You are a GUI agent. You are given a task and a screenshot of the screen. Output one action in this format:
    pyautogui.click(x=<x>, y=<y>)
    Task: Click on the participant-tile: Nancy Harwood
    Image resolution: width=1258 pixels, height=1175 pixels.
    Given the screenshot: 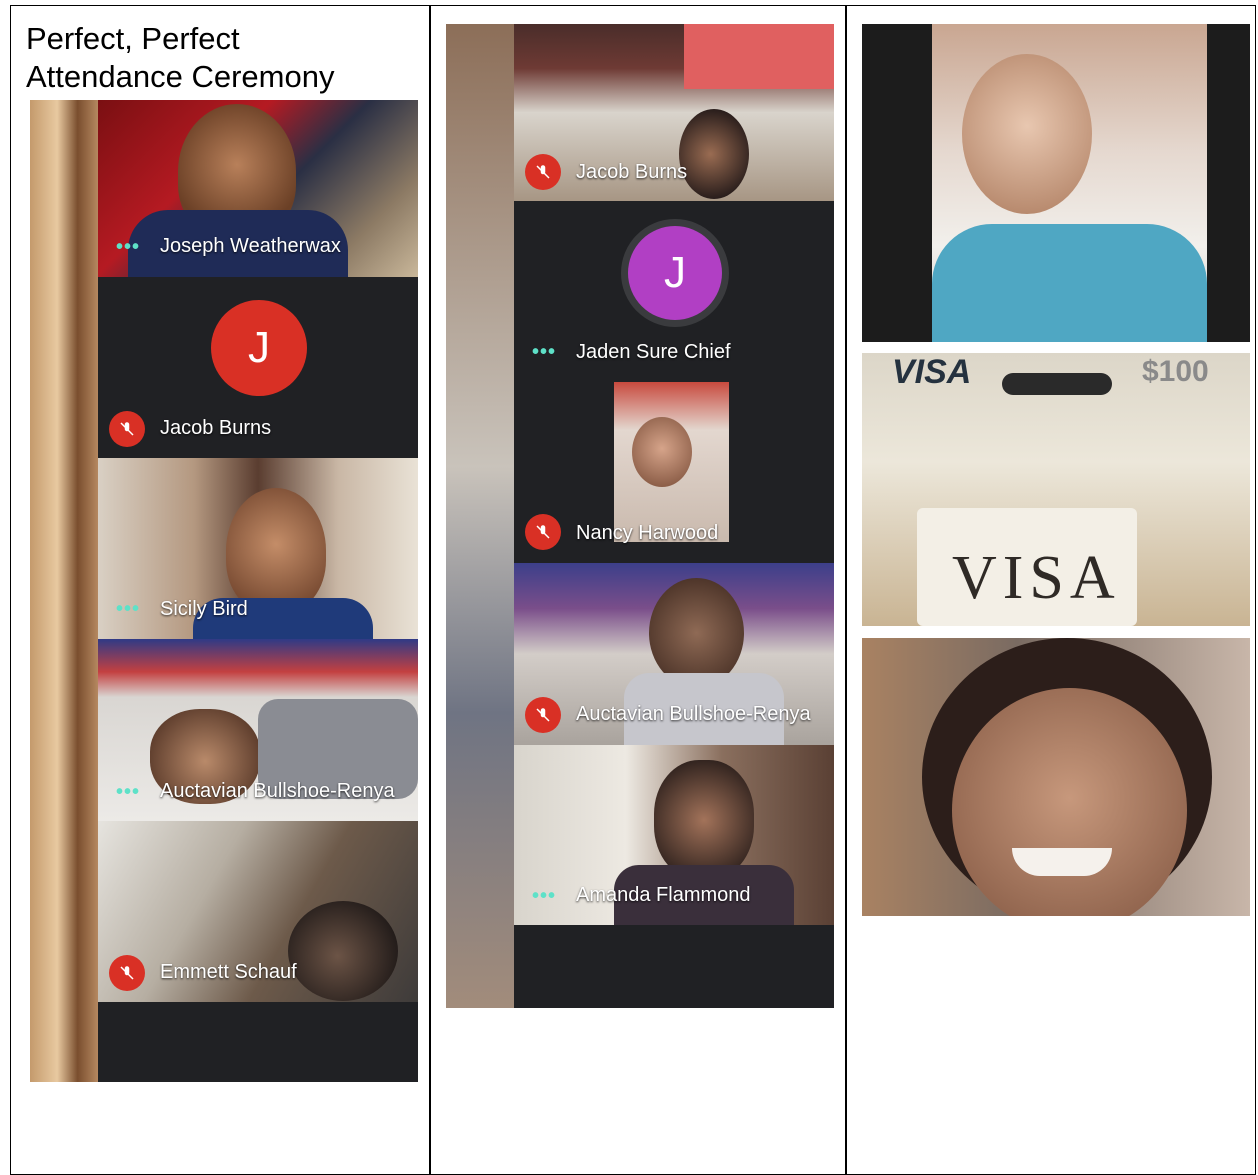 What is the action you would take?
    pyautogui.click(x=674, y=472)
    